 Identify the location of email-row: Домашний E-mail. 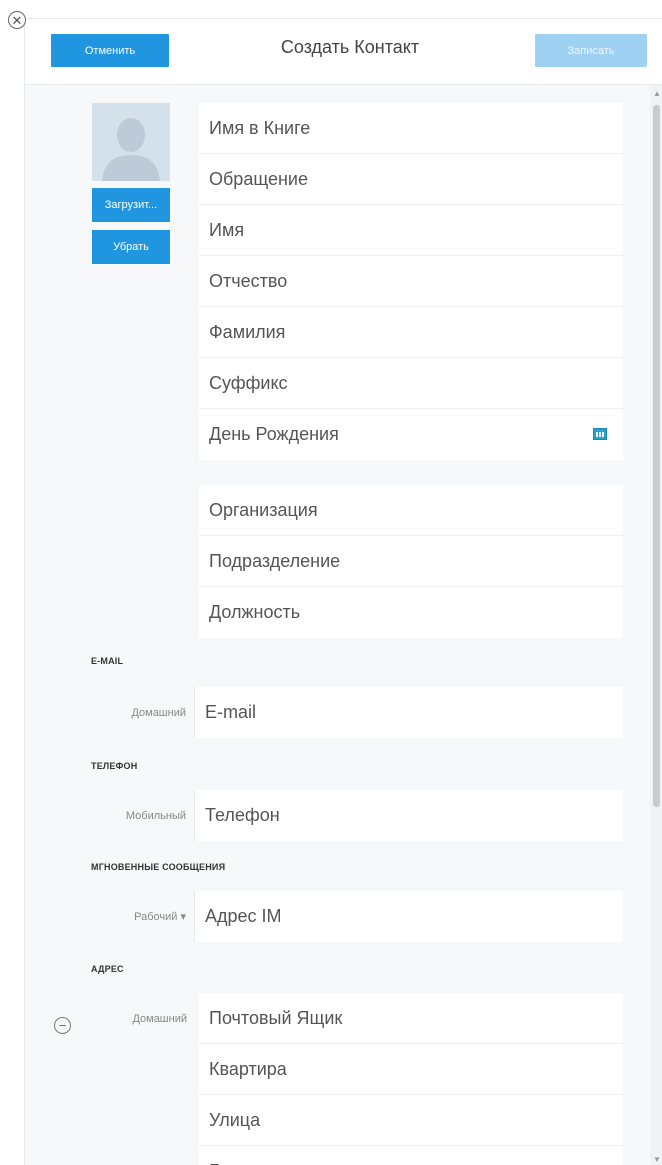
(357, 712).